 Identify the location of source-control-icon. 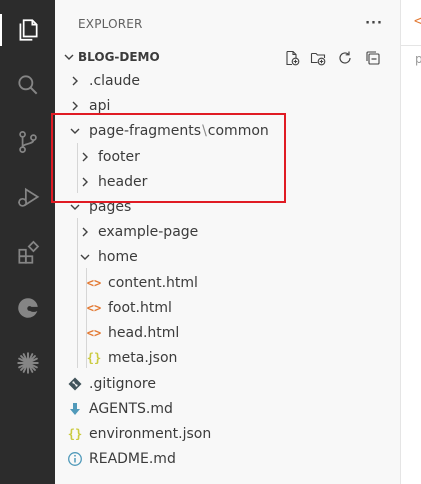
(27, 142).